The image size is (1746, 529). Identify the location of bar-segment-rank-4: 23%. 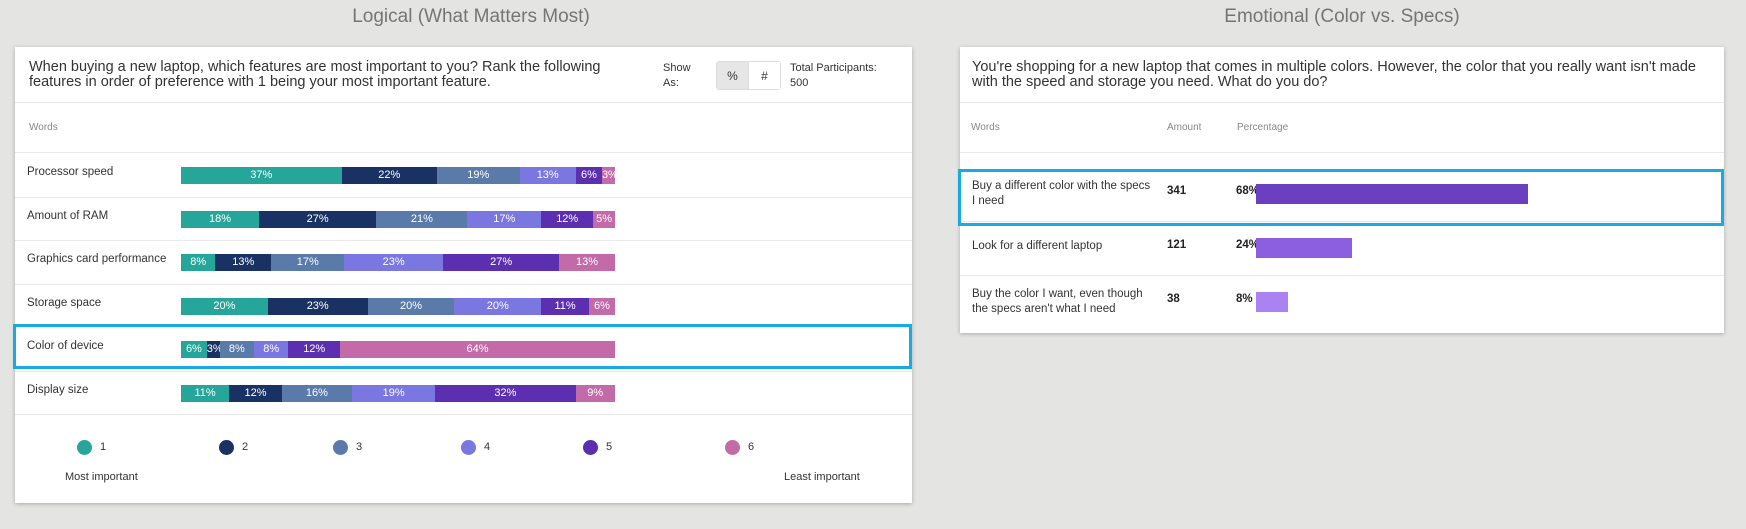
(394, 262).